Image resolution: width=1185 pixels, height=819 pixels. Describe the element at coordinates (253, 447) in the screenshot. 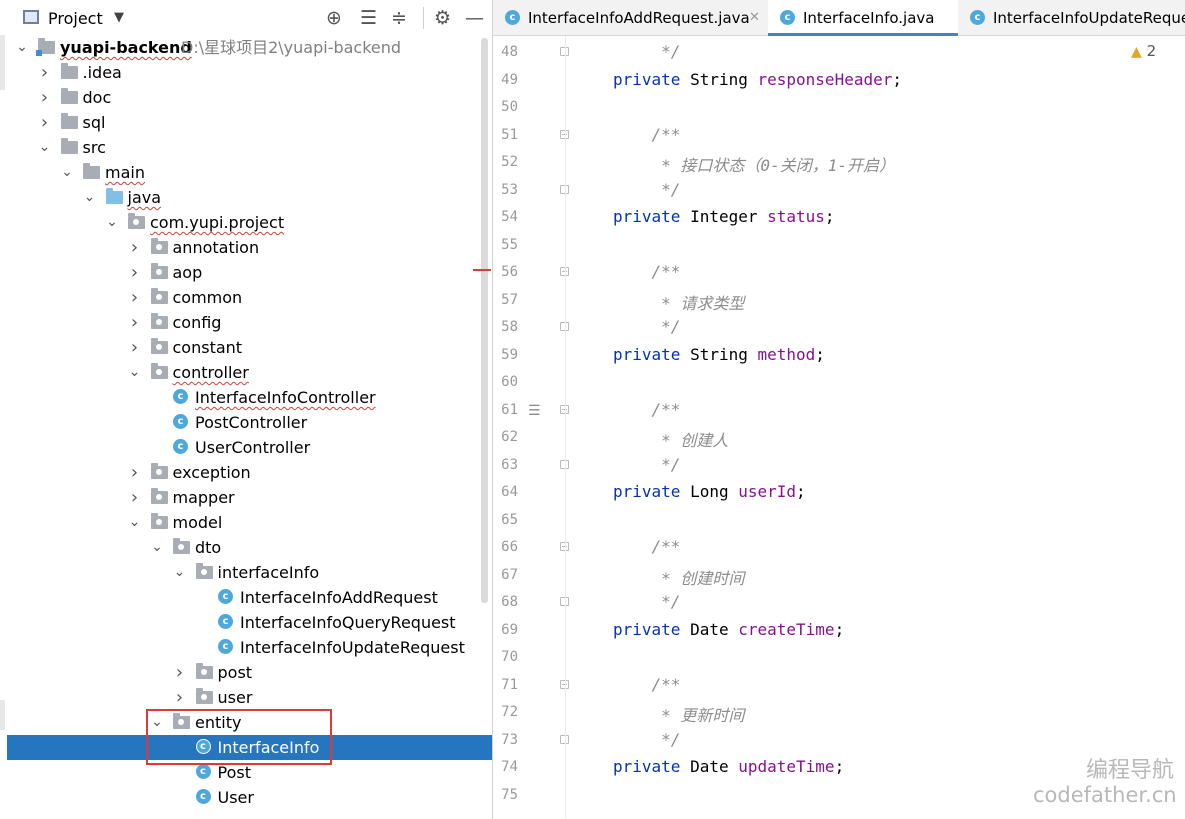

I see `tree-item-label: UserController` at that location.